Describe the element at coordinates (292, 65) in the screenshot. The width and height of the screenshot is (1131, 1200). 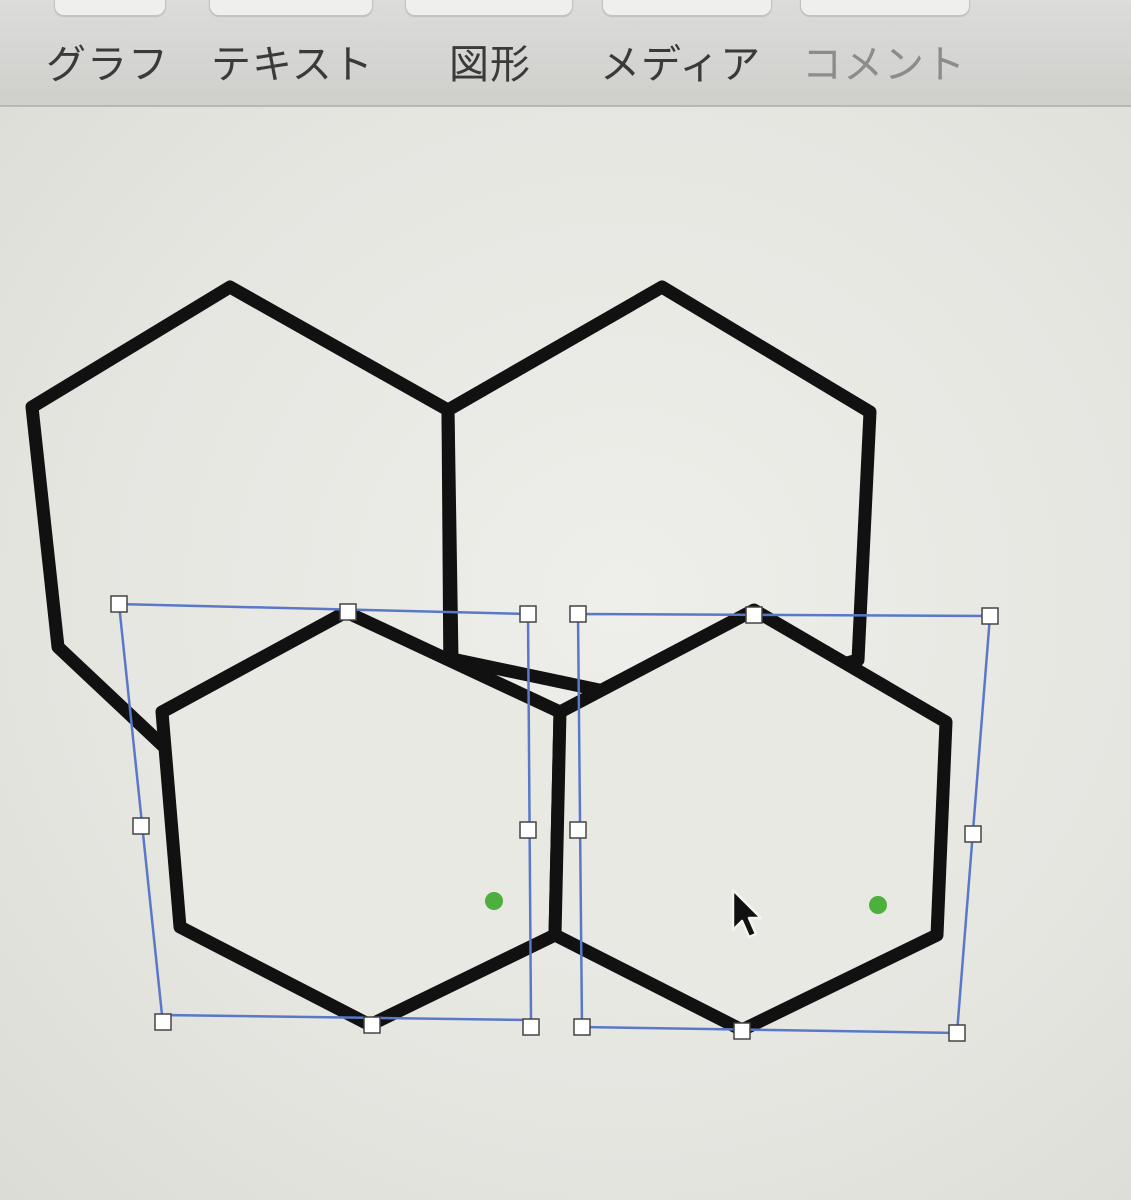
I see `text-tool-label: テキスト` at that location.